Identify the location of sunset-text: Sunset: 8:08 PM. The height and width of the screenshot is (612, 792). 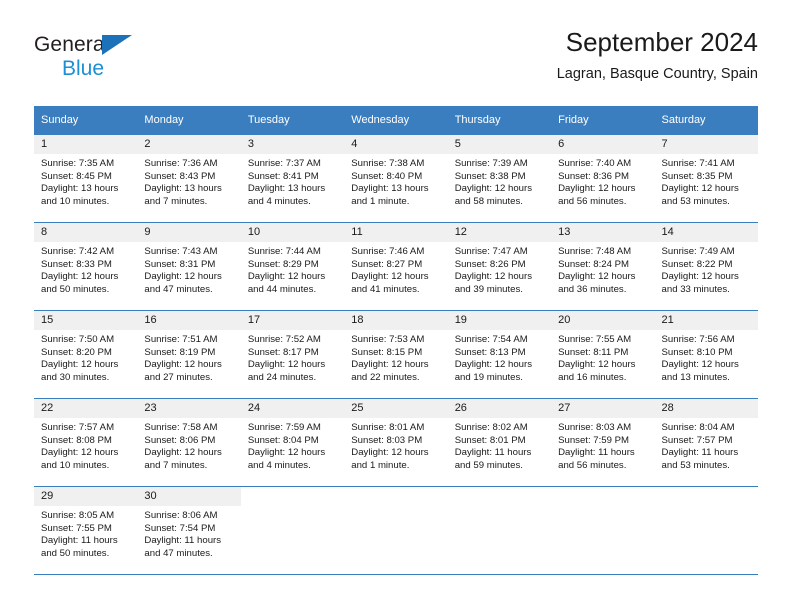
(76, 440).